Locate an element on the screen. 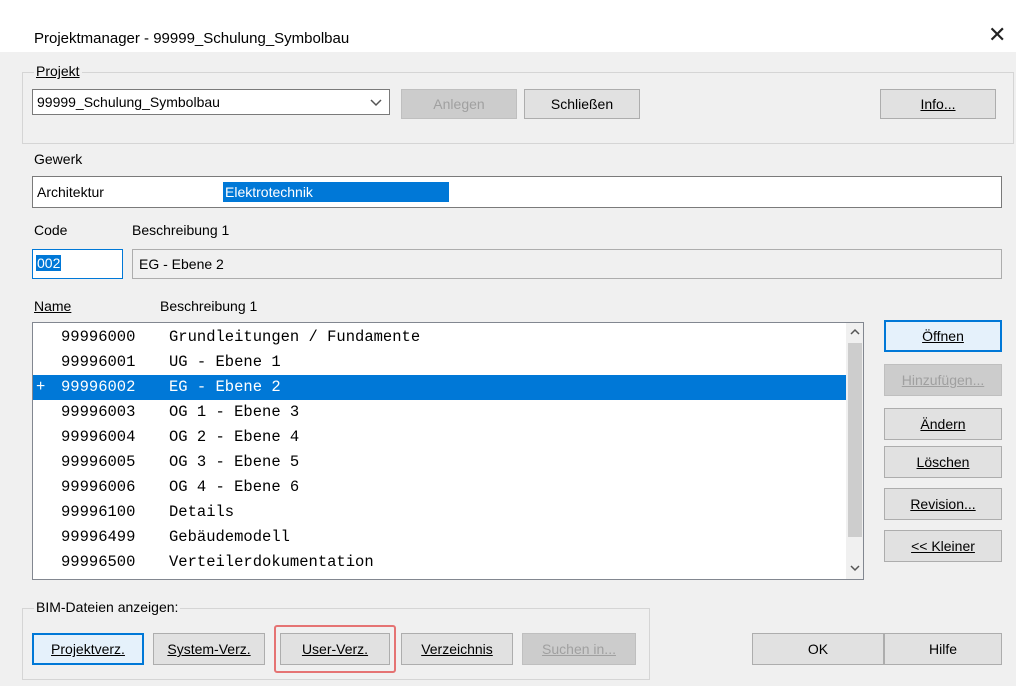 The image size is (1016, 686). ok-button: OK is located at coordinates (818, 649).